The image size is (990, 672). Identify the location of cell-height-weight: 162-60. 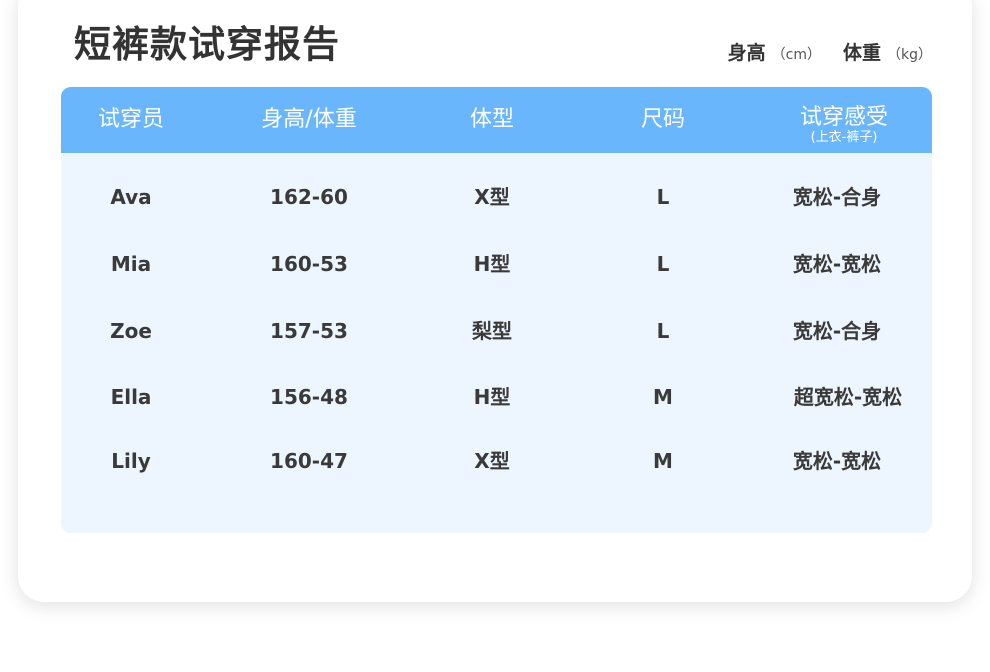
(309, 197).